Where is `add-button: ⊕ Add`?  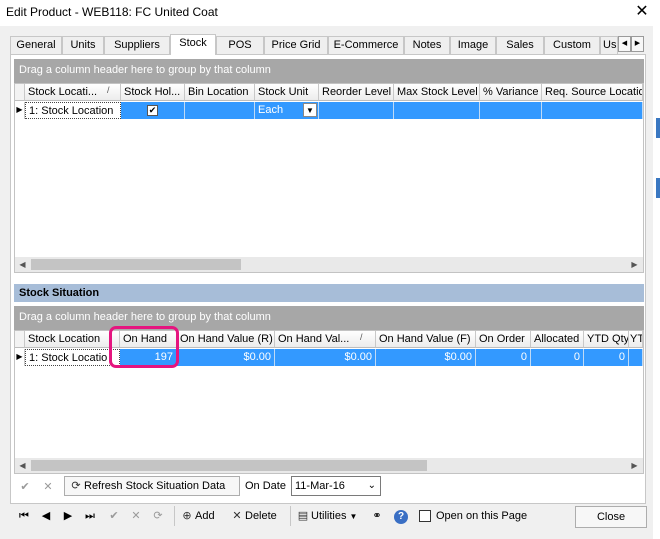
add-button: ⊕ Add is located at coordinates (203, 516).